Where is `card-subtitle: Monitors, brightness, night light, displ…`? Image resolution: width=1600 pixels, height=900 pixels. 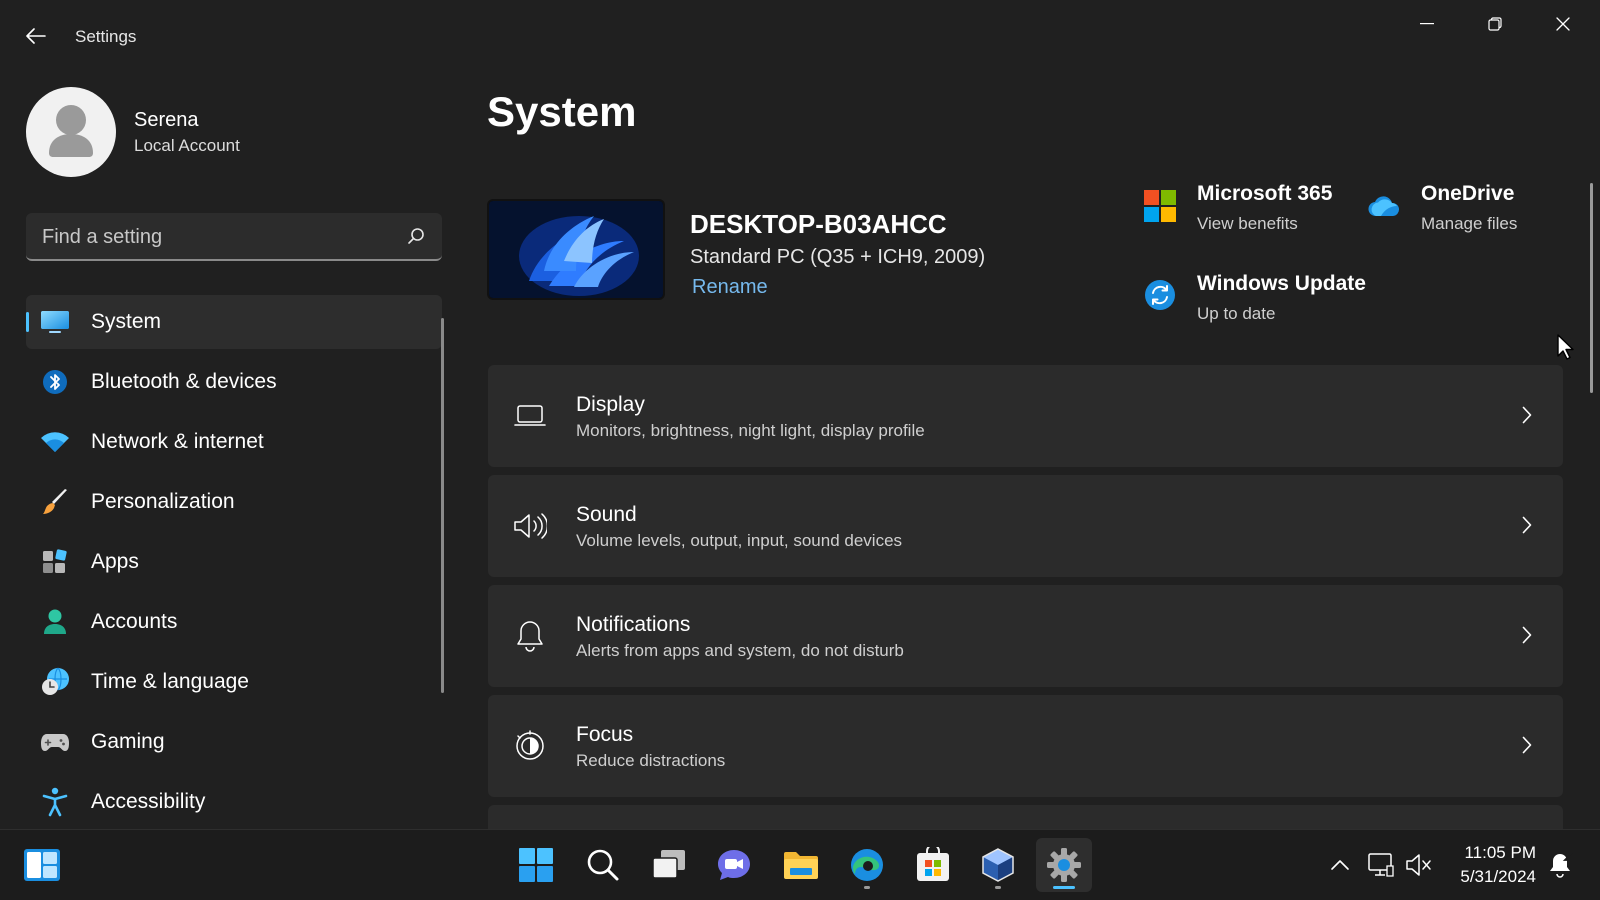 card-subtitle: Monitors, brightness, night light, displ… is located at coordinates (750, 430).